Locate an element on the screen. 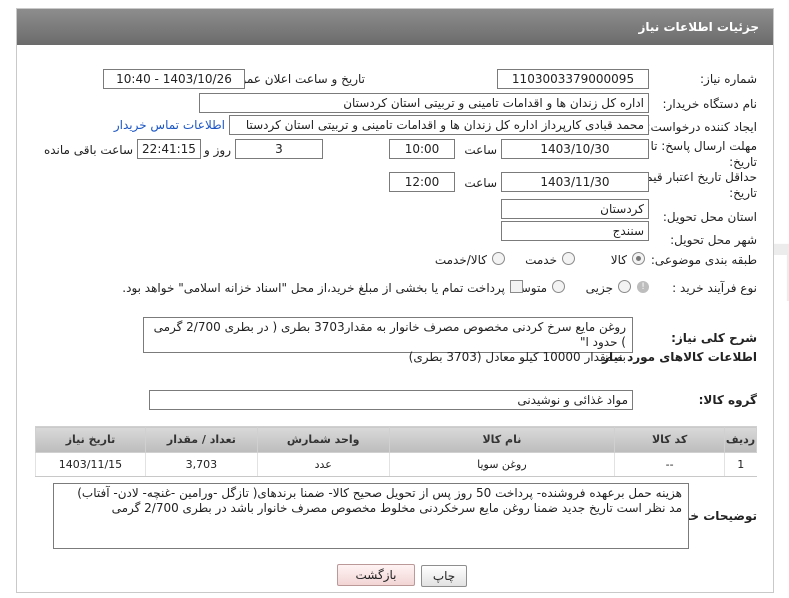 The image size is (789, 598). cell-row: 1 is located at coordinates (740, 464).